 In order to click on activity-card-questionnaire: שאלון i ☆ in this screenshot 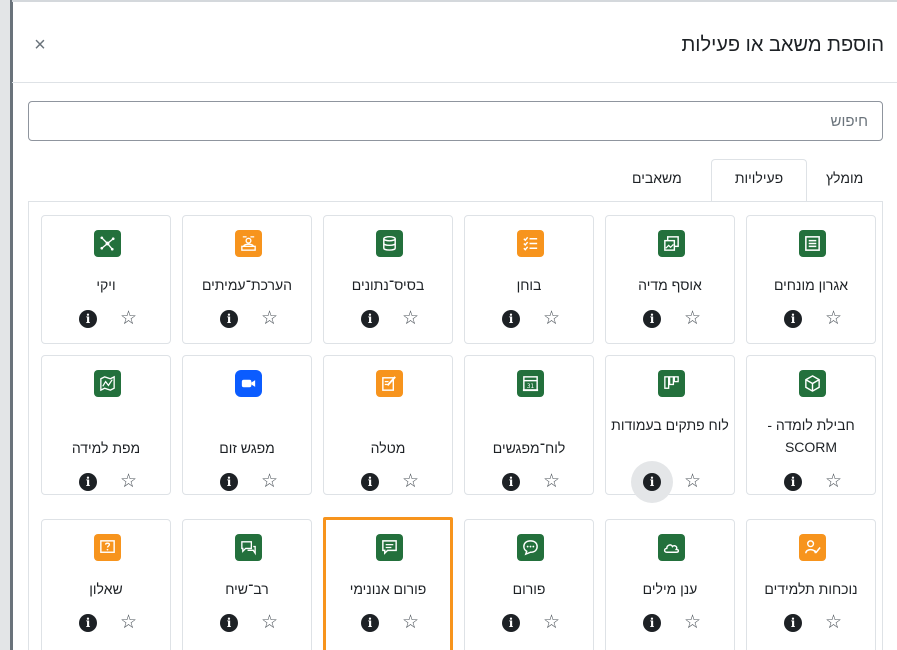, I will do `click(106, 584)`.